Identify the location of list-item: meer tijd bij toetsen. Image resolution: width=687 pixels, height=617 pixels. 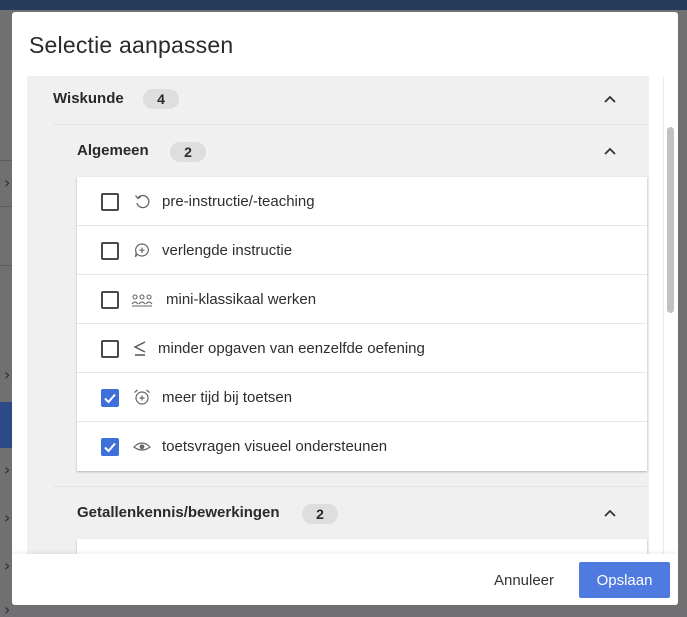
(362, 397).